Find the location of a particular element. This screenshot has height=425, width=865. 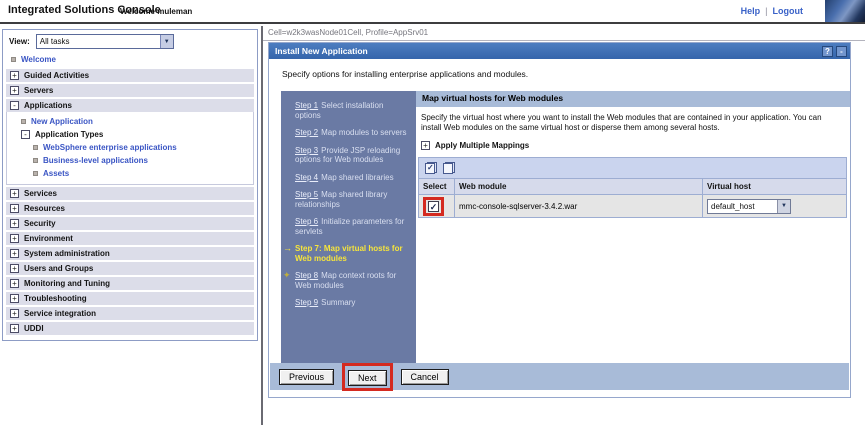

sidebar-section-guided-activities: + Guided Activities is located at coordinates (130, 75).